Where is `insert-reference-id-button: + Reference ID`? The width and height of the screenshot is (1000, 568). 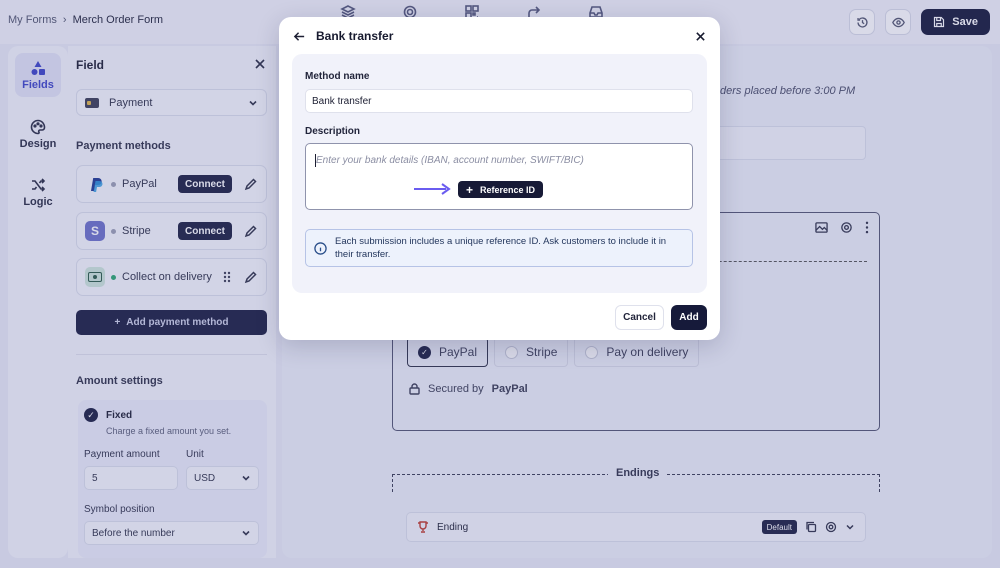
insert-reference-id-button: + Reference ID is located at coordinates (501, 189).